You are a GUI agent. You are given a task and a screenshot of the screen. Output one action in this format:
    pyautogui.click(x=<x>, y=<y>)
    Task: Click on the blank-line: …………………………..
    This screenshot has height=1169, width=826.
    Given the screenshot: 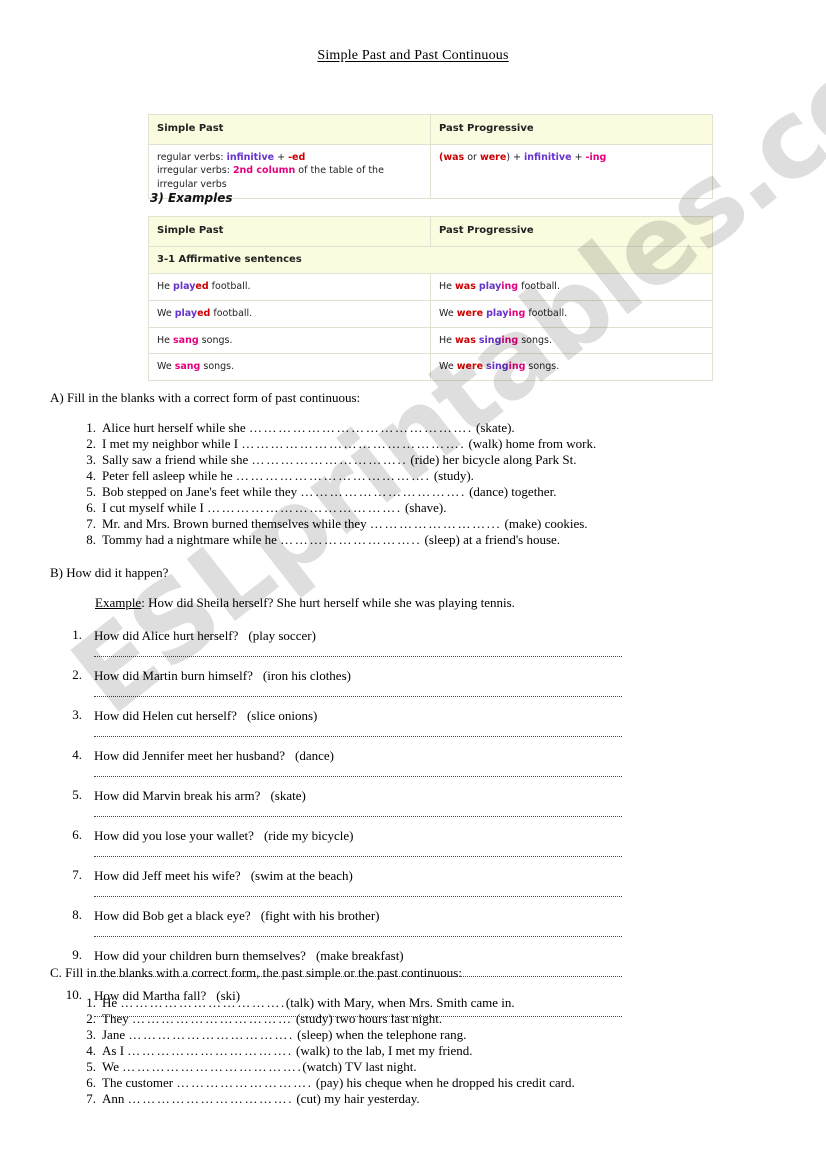 What is the action you would take?
    pyautogui.click(x=329, y=459)
    